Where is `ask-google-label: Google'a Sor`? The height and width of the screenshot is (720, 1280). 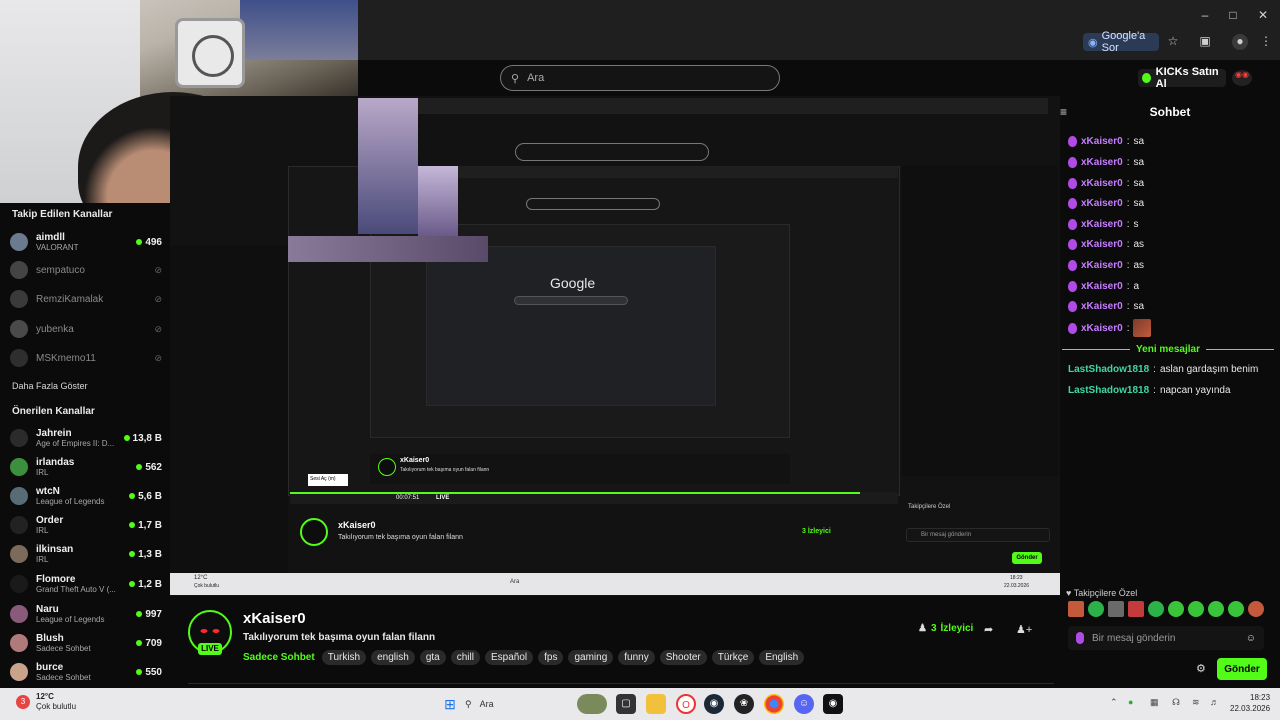
ask-google-label: Google'a Sor is located at coordinates (1123, 42).